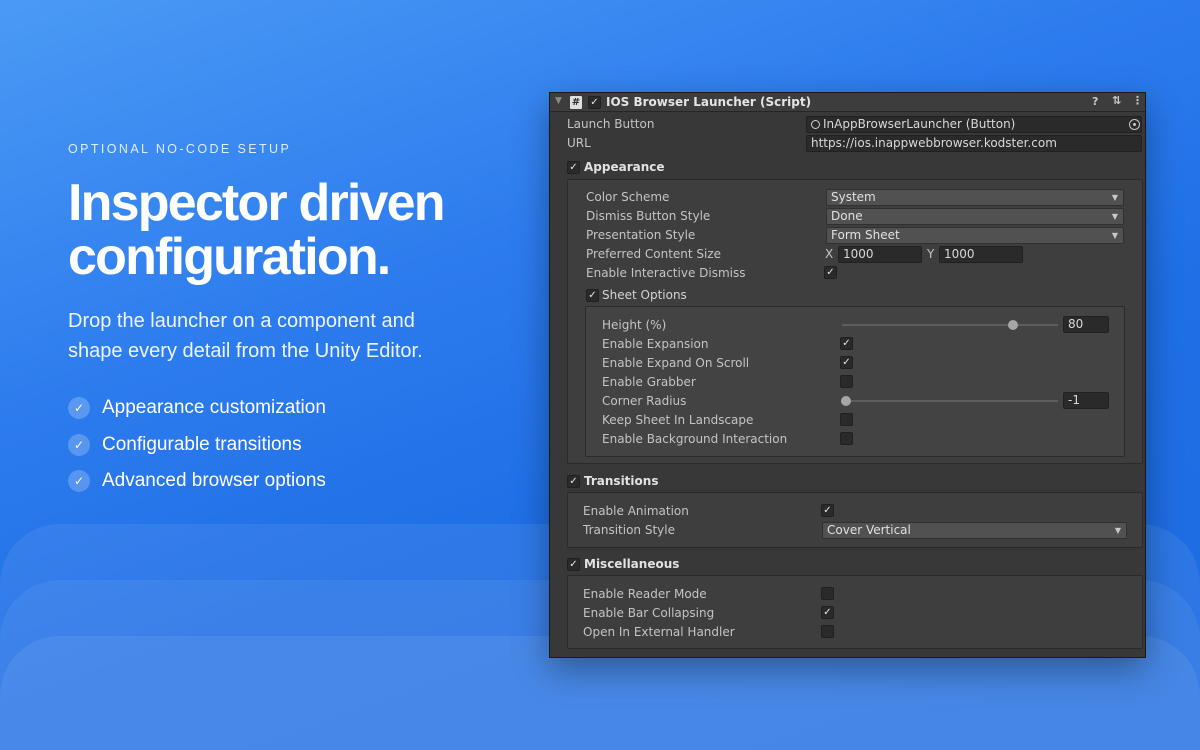 The image size is (1200, 750). What do you see at coordinates (558, 101) in the screenshot?
I see `foldout-triangle-icon: ▼` at bounding box center [558, 101].